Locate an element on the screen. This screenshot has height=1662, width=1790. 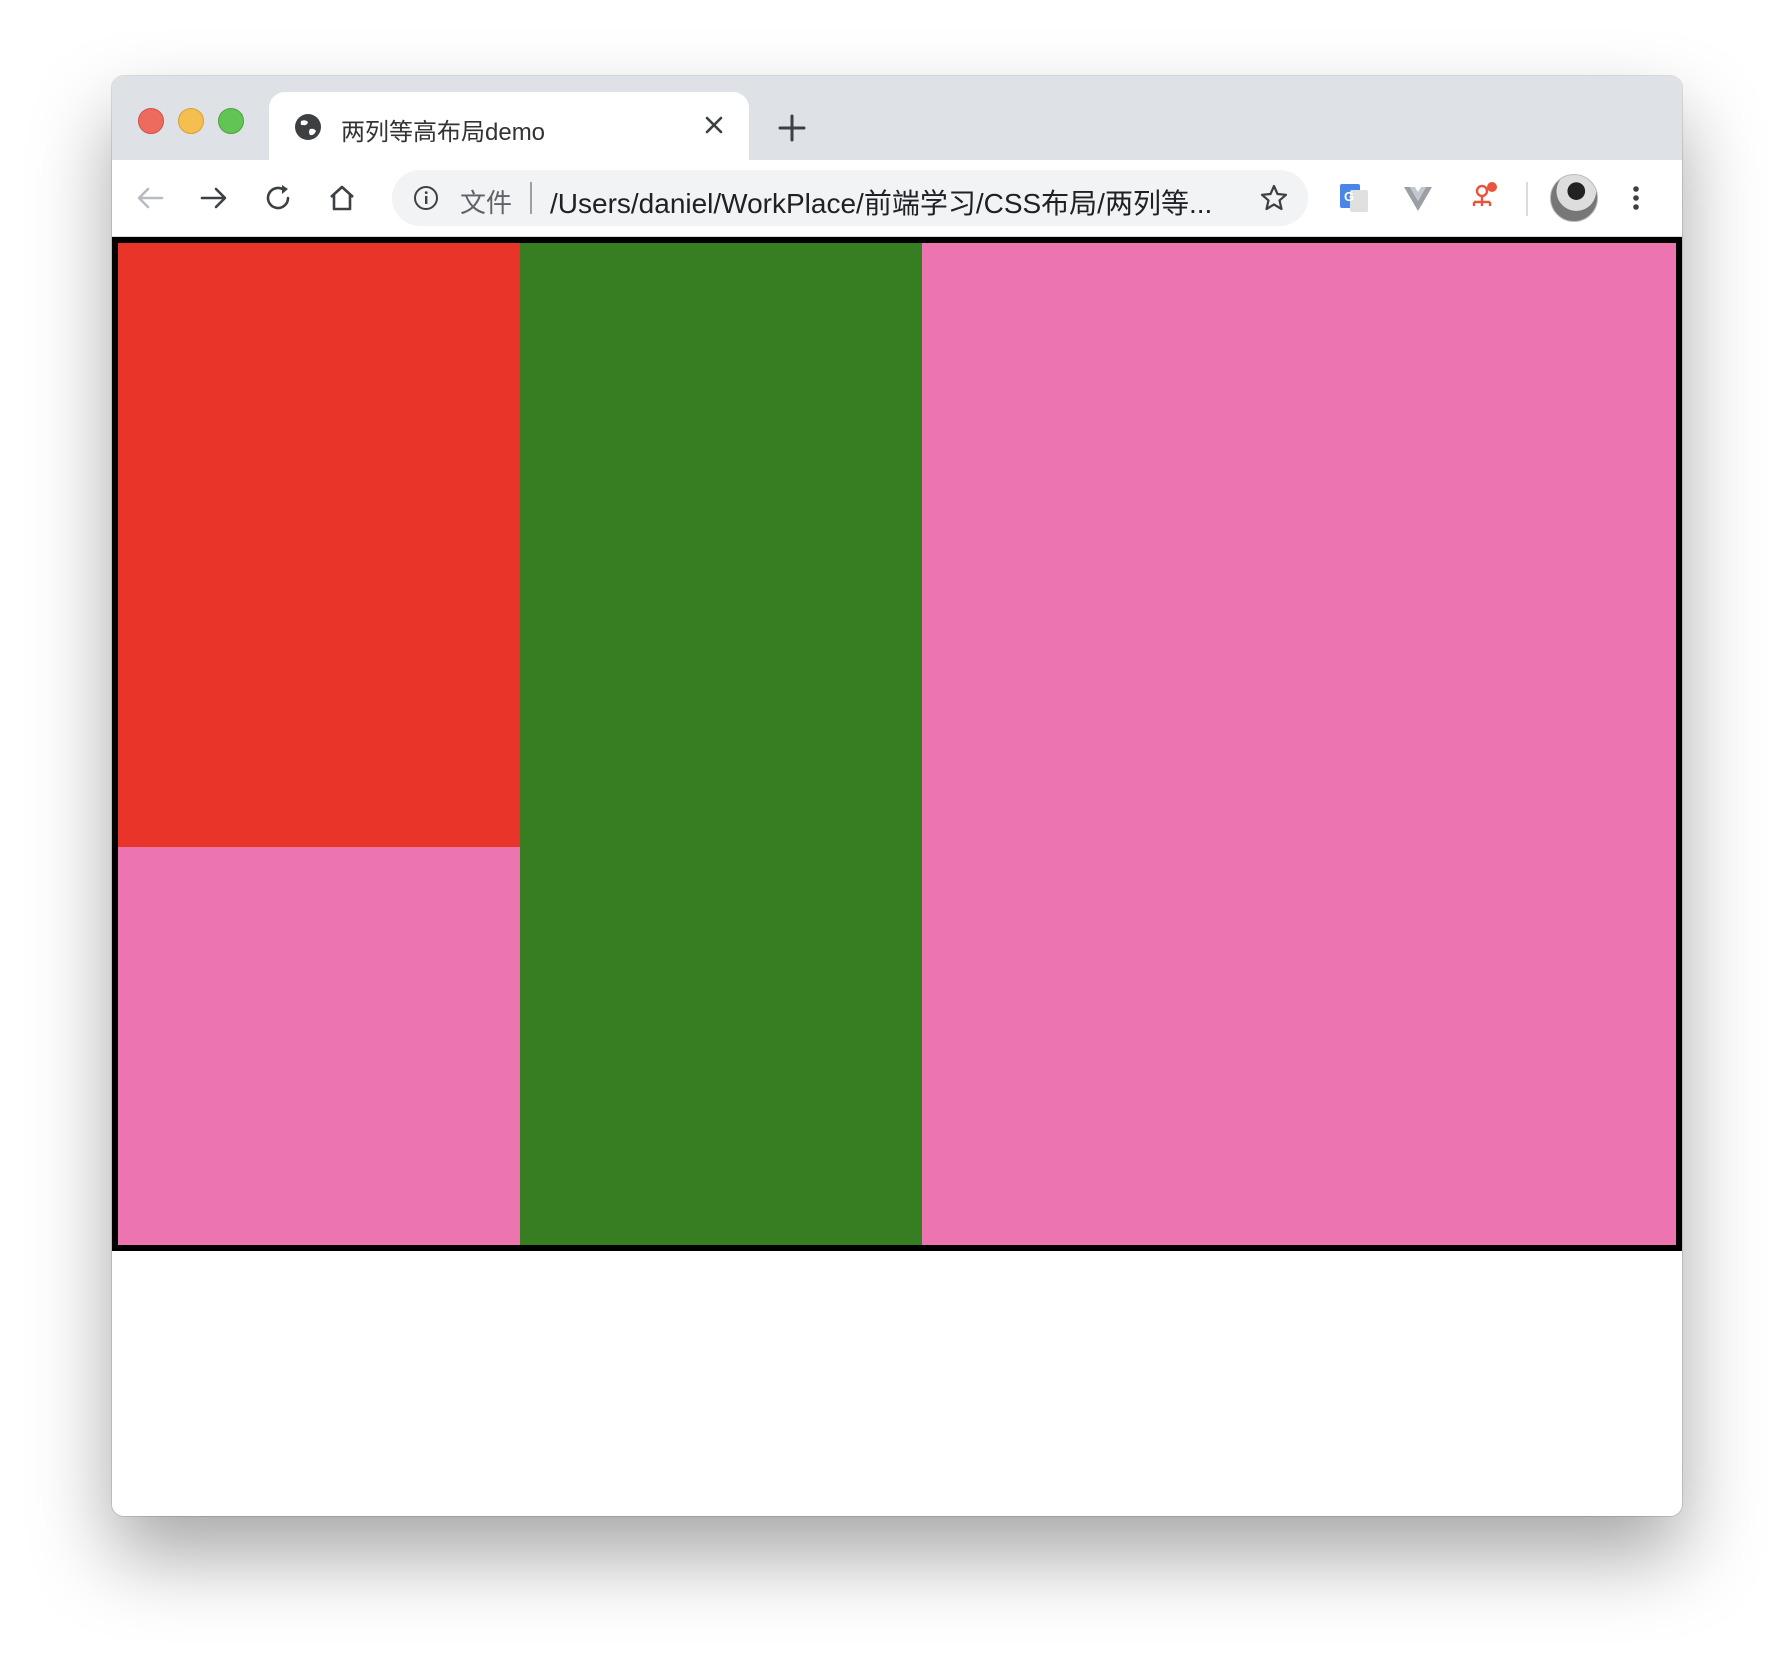
home-icon is located at coordinates (342, 198).